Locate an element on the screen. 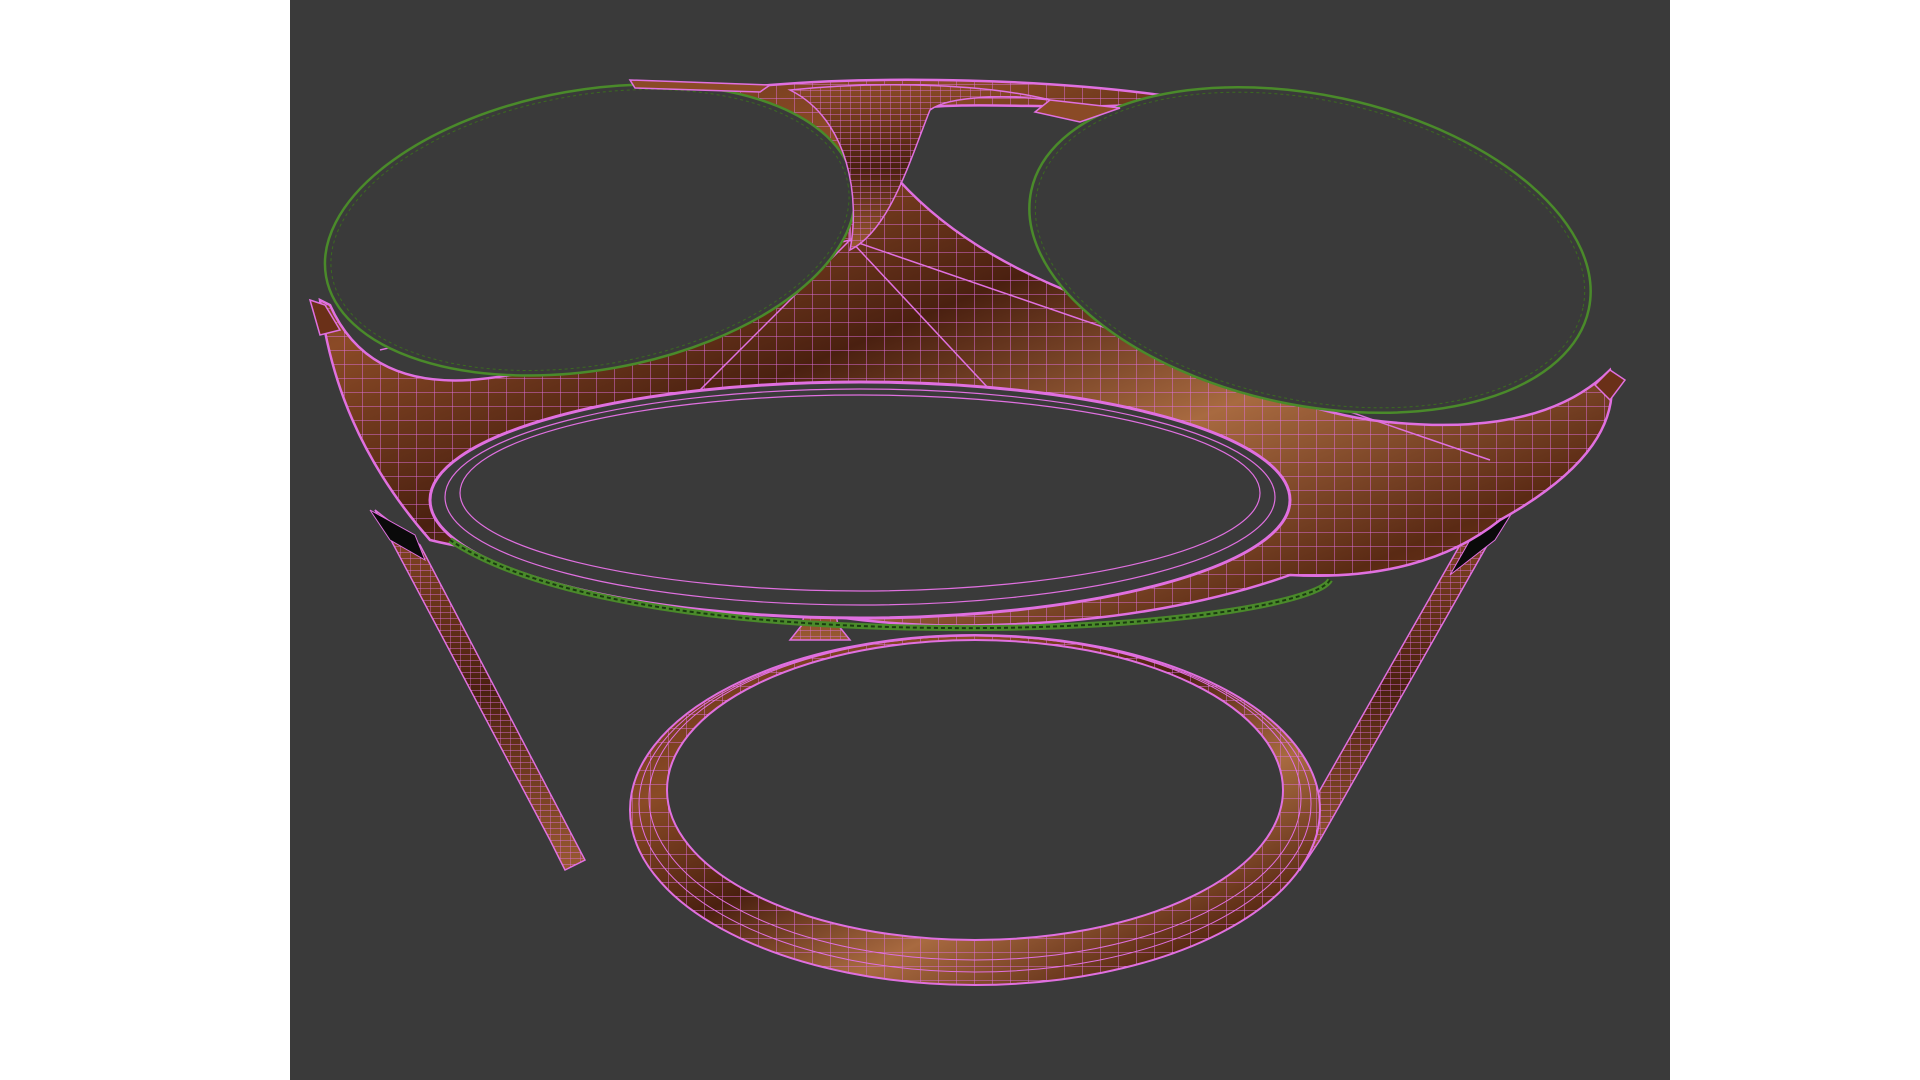 This screenshot has height=1080, width=1920. base-ring is located at coordinates (975, 810).